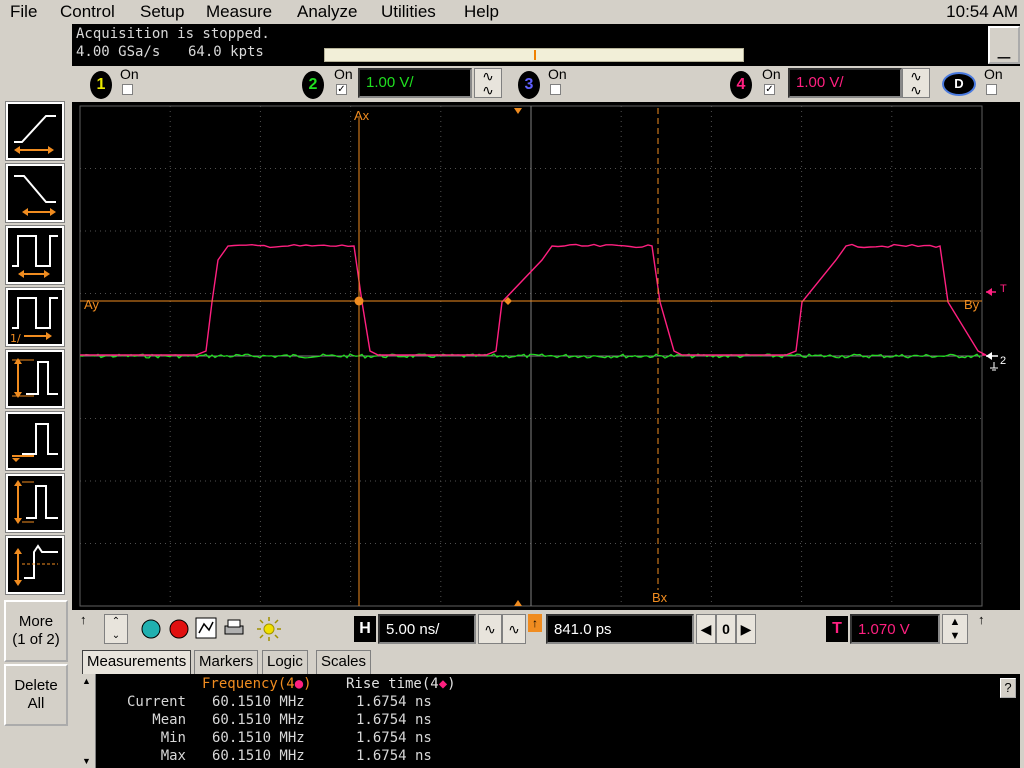 The width and height of the screenshot is (1024, 768). I want to click on channel-4-scale: 1.00 V/, so click(845, 83).